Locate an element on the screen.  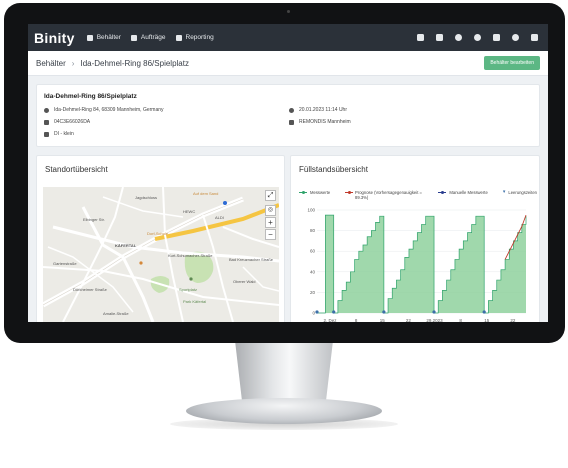
nav-item-reporting: Reporting is located at coordinates (194, 37).